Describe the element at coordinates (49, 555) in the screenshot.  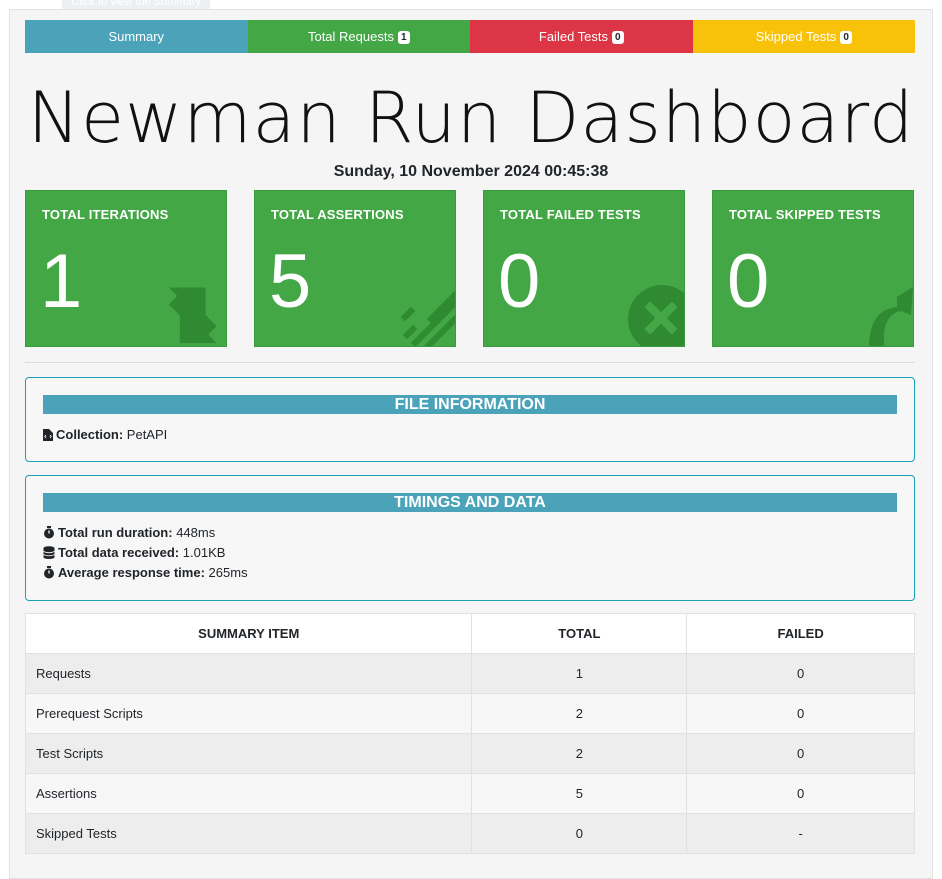
I see `database-icon` at that location.